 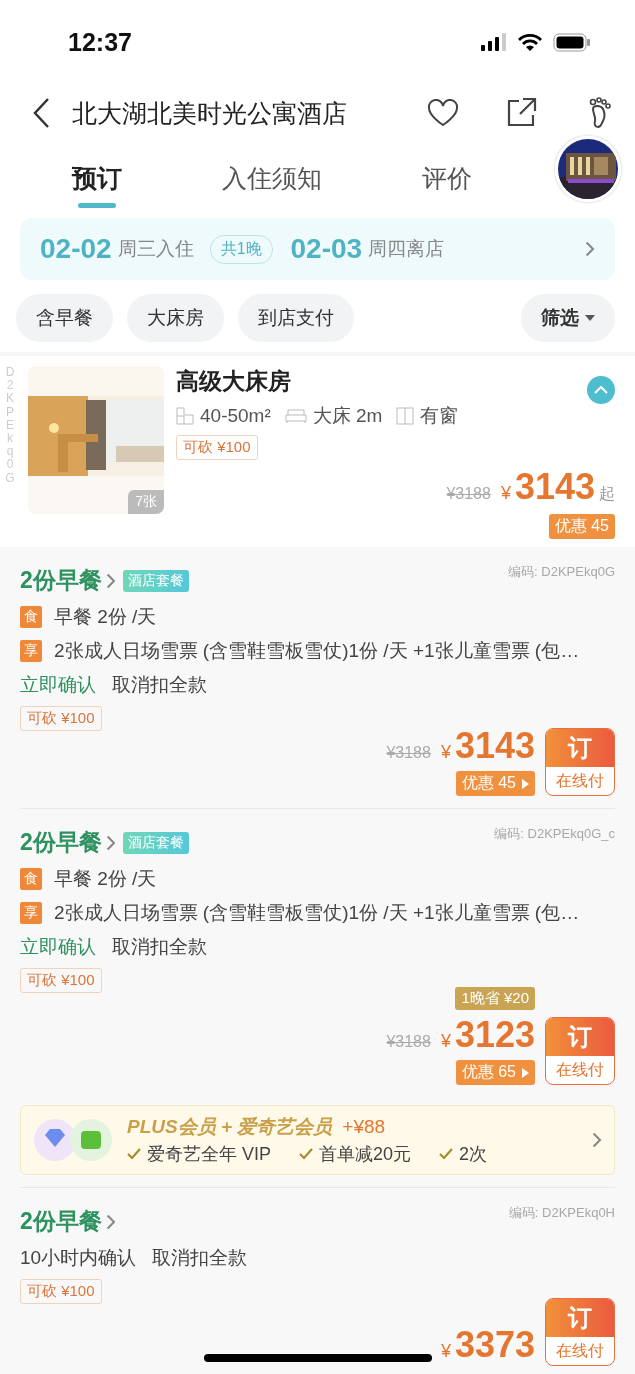 I want to click on room-name: 高级大床房, so click(x=233, y=381).